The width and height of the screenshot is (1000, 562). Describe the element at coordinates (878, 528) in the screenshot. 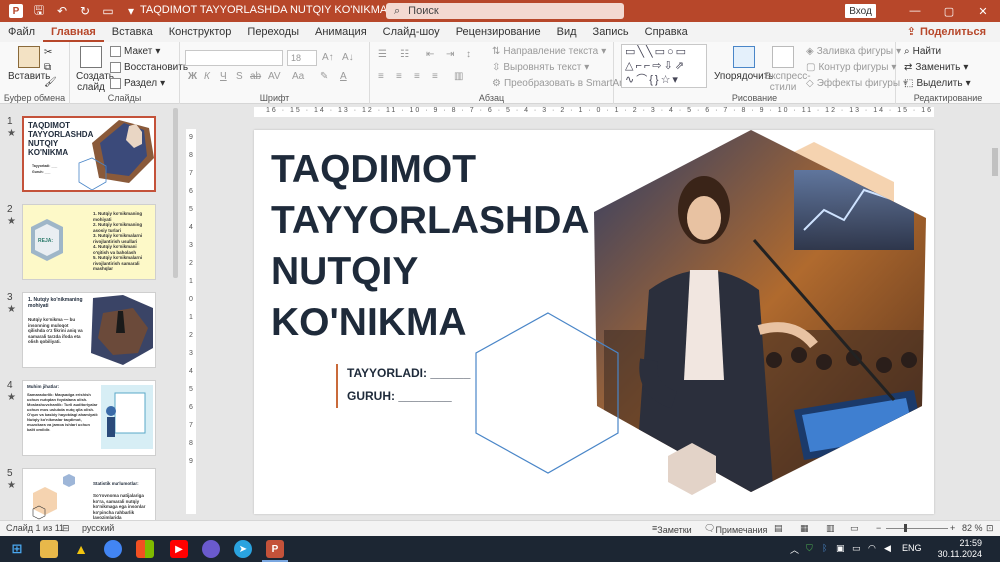

I see `zoom-out-icon: −` at that location.